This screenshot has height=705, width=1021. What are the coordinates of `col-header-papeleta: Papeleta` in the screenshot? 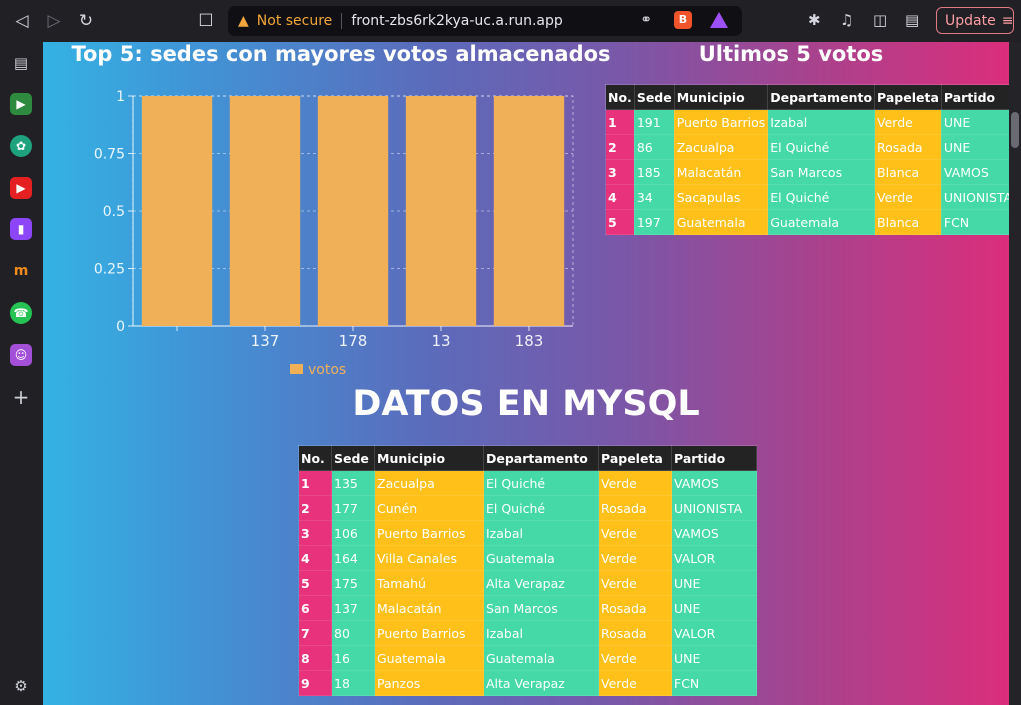 It's located at (635, 458).